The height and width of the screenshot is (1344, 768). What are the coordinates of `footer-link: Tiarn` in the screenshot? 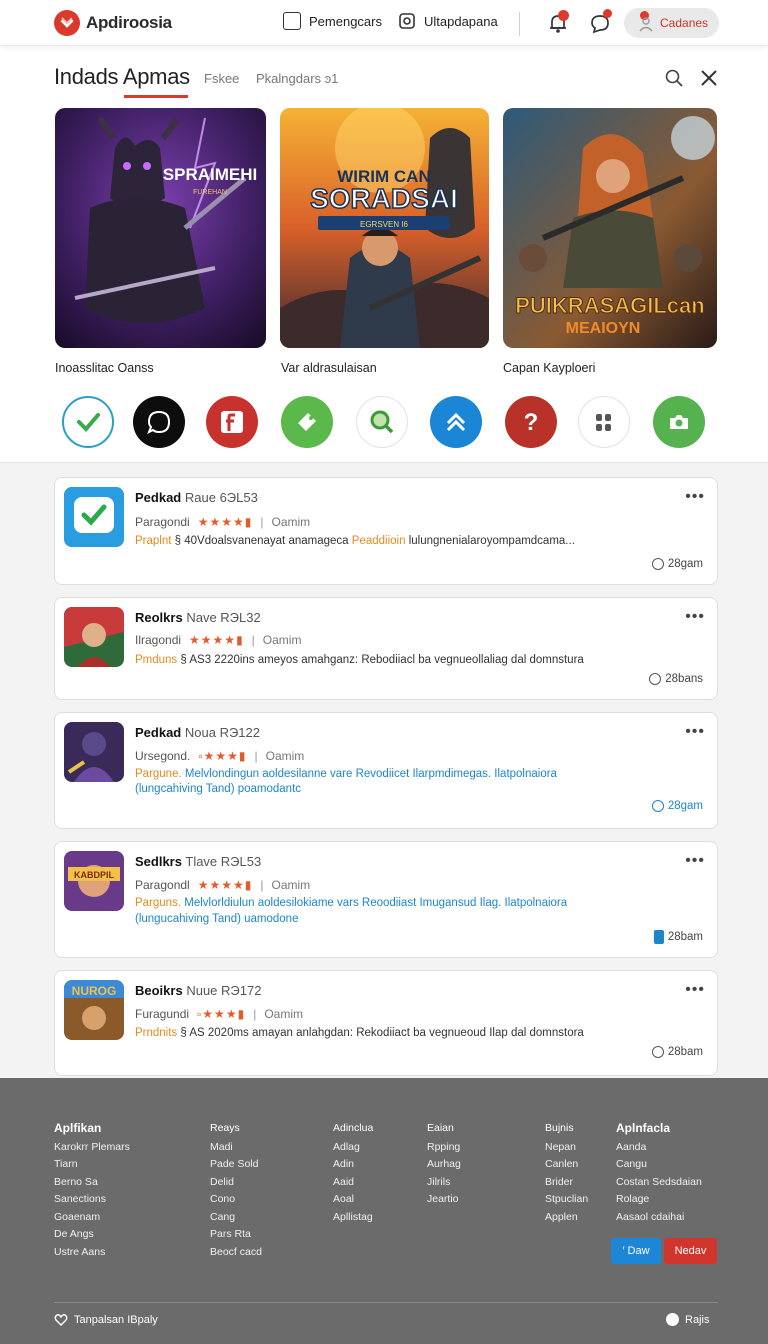 It's located at (92, 1165).